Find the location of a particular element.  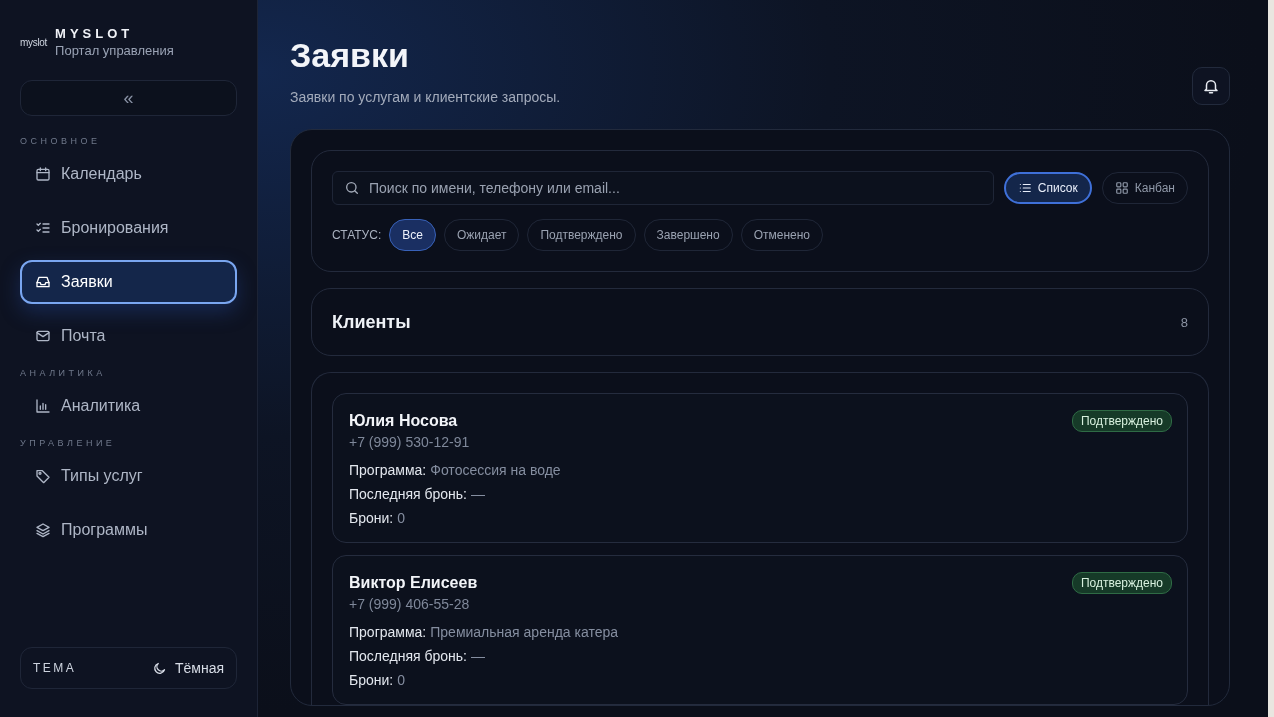

theme-button: ТЕМА Тёмная is located at coordinates (128, 668).